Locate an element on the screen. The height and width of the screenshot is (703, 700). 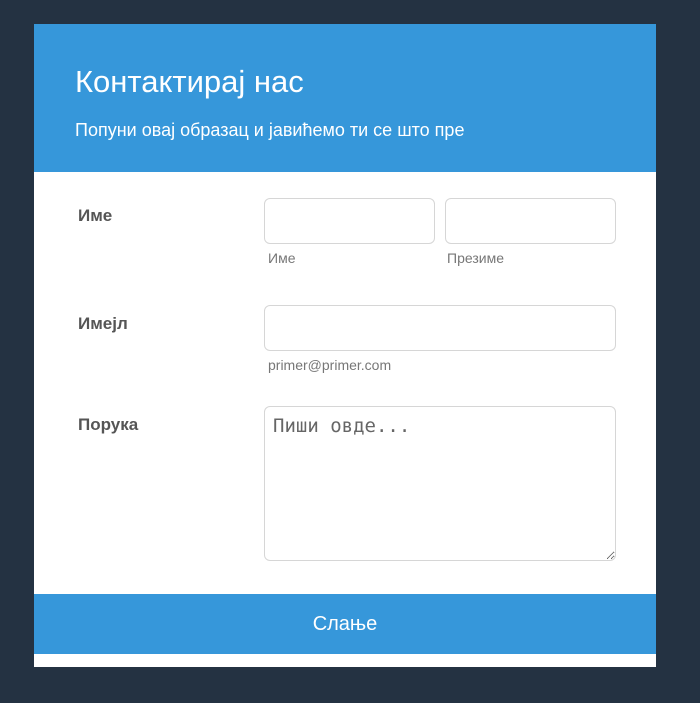
email-sublabel: primer@primer.com is located at coordinates (330, 365).